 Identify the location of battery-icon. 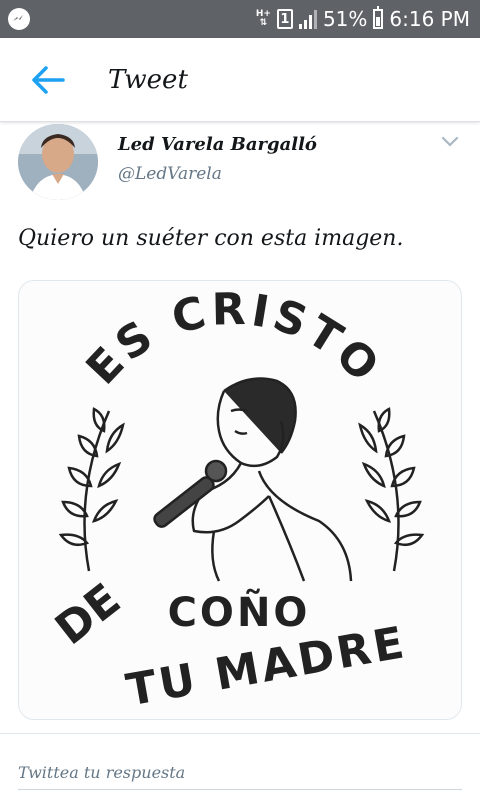
(378, 17).